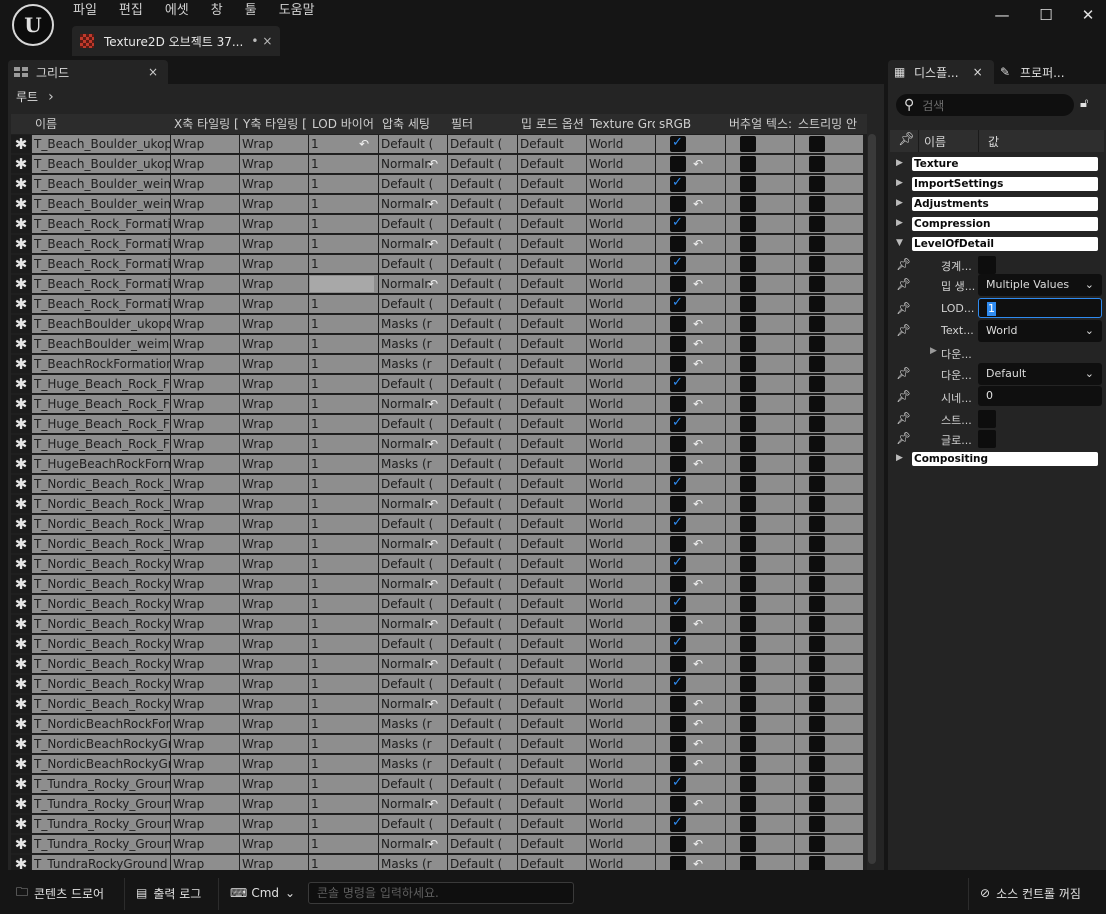  I want to click on cell-comp: Normaln ↶, so click(413, 664).